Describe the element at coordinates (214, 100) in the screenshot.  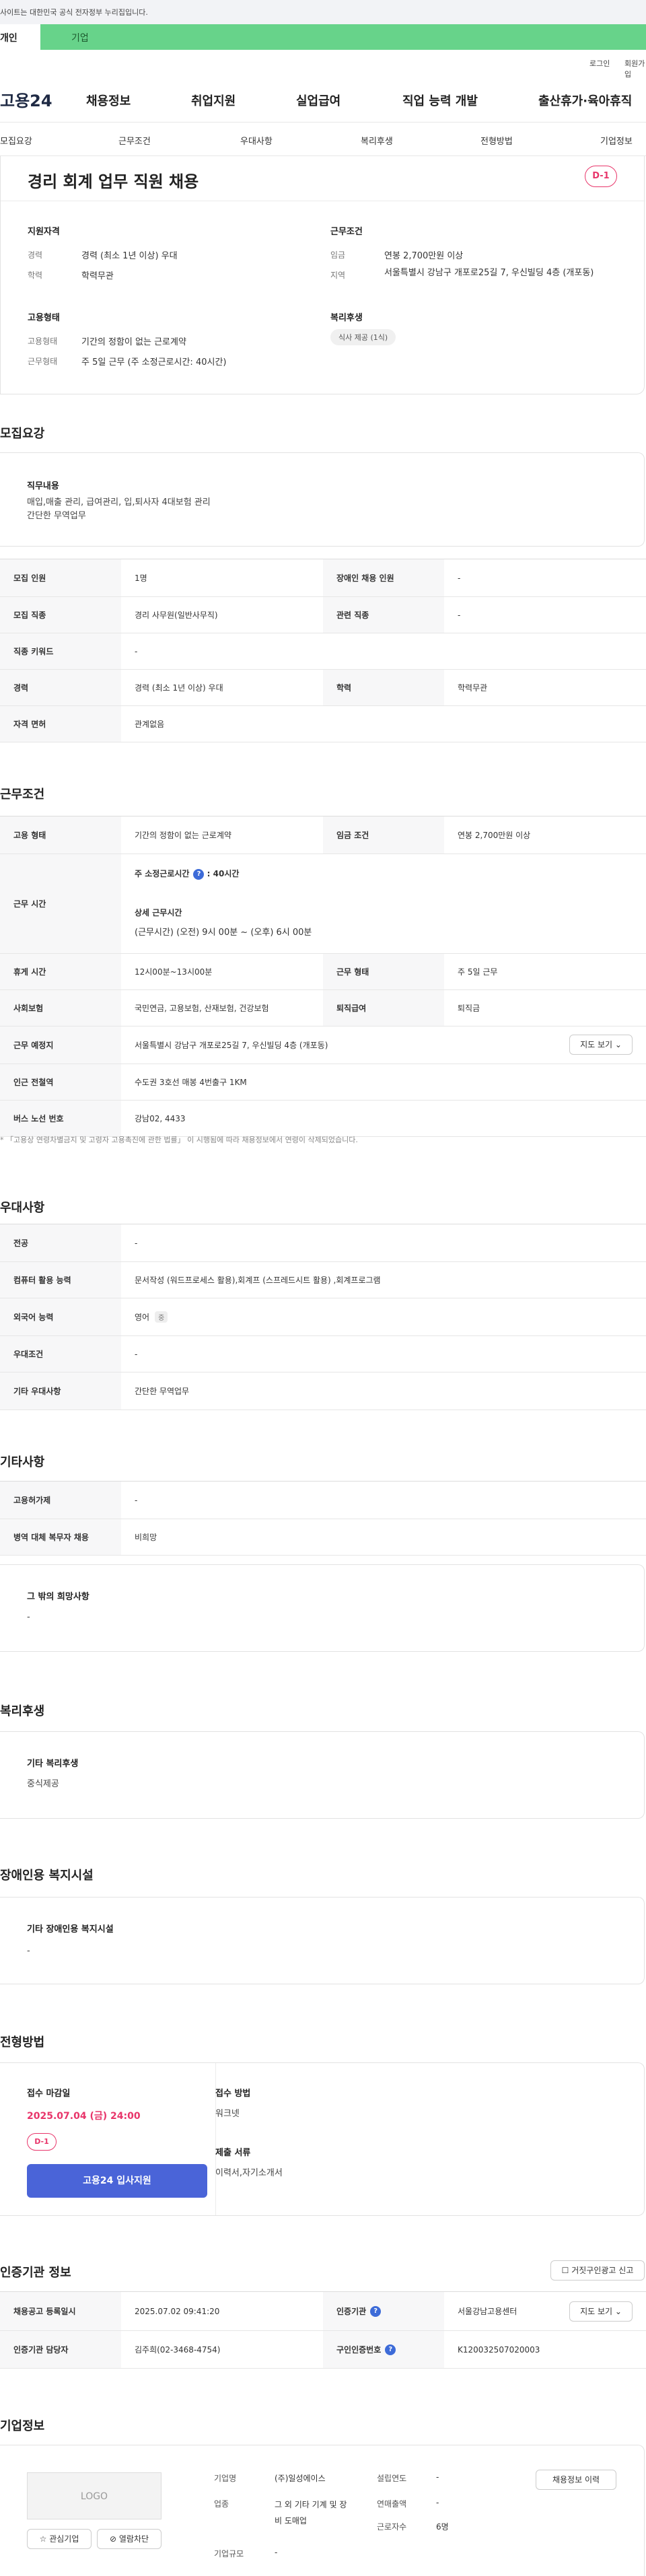
I see `nav-item-employment-support: 취업지원` at that location.